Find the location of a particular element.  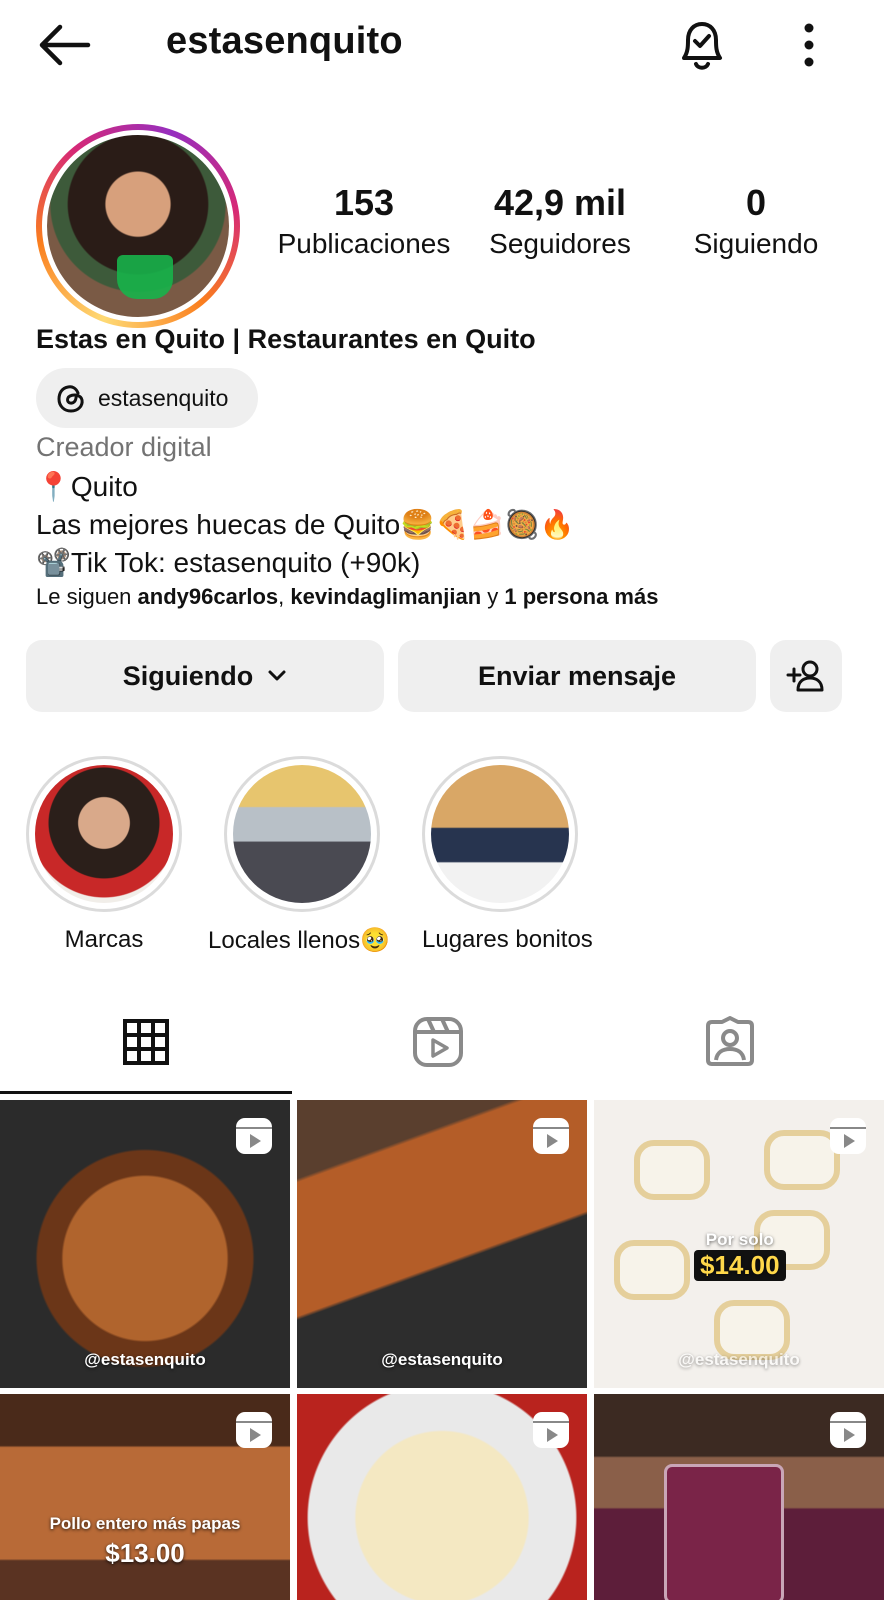

price-value: $14.00 is located at coordinates (740, 1265).